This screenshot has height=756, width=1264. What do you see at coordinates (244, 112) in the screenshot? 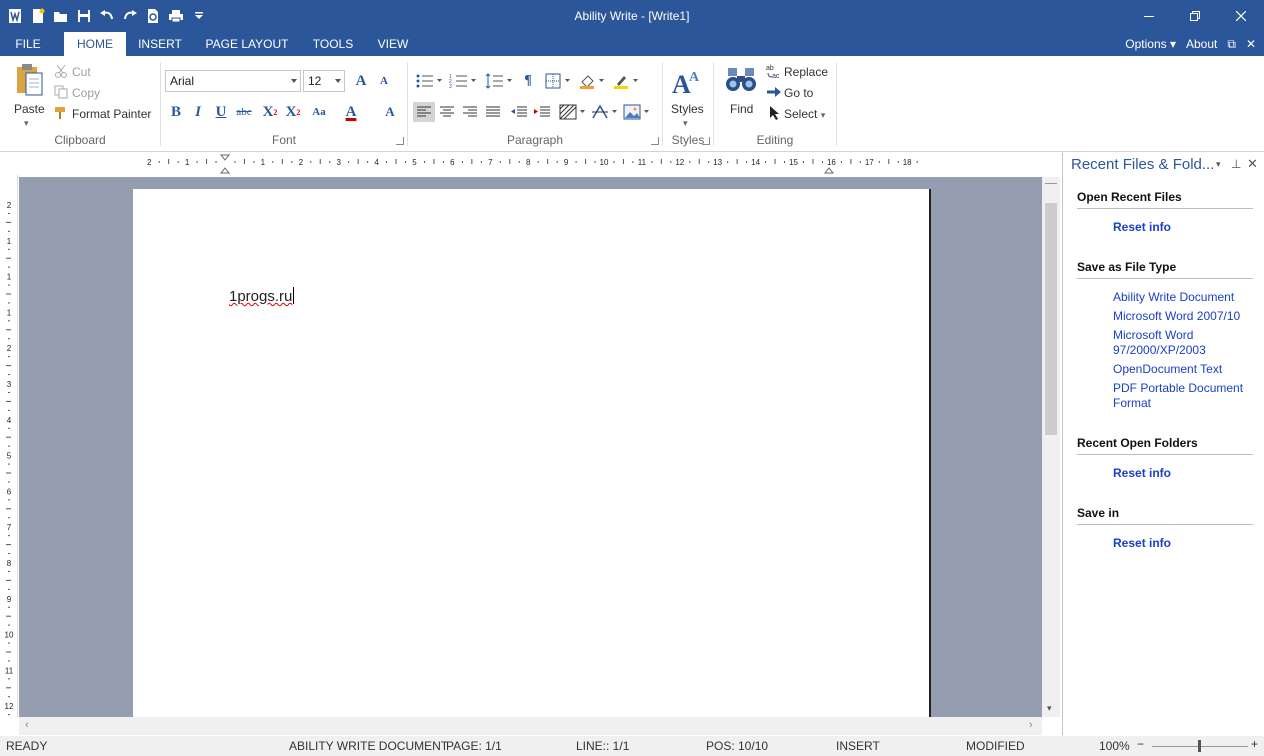
I see `strikethrough-icon: abc` at bounding box center [244, 112].